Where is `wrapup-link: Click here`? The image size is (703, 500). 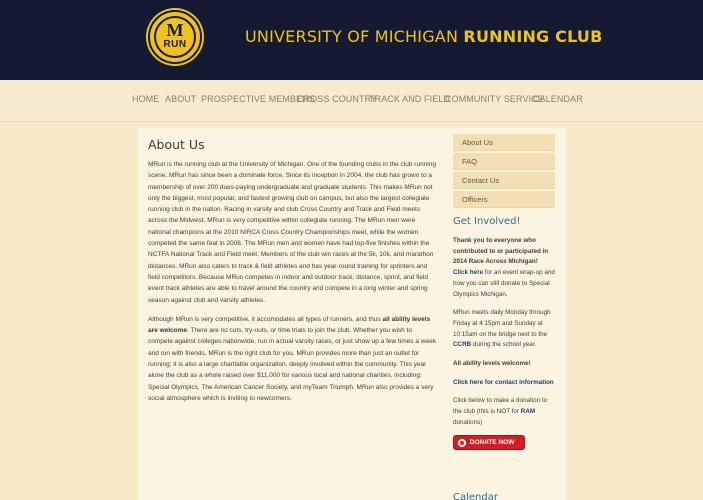
wrapup-link: Click here is located at coordinates (468, 272).